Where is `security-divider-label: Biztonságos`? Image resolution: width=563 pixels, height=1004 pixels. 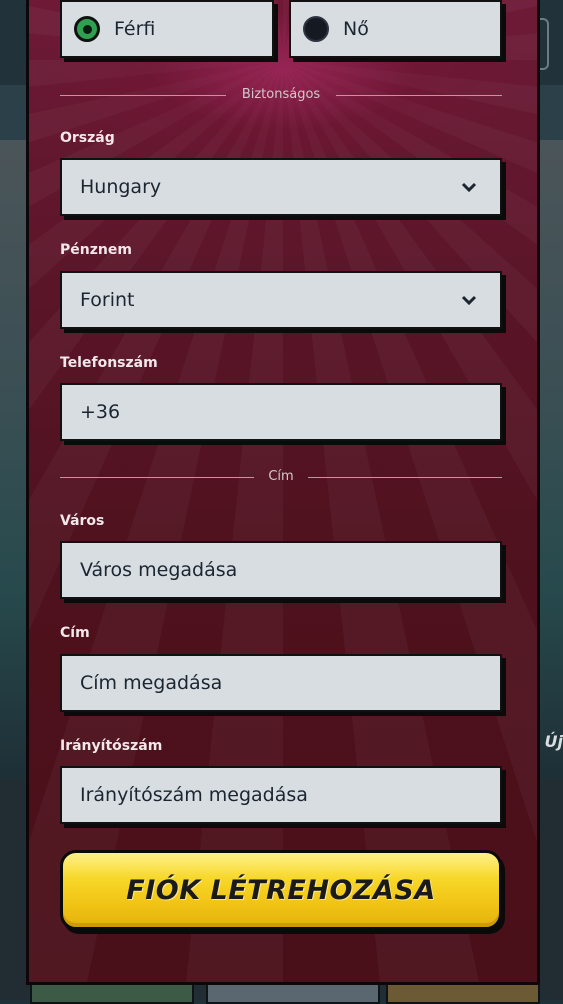
security-divider-label: Biztonságos is located at coordinates (281, 94).